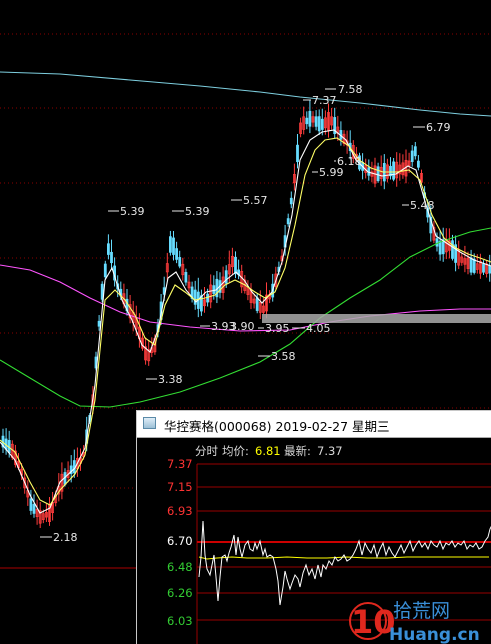  I want to click on label-758: 7.58, so click(350, 89).